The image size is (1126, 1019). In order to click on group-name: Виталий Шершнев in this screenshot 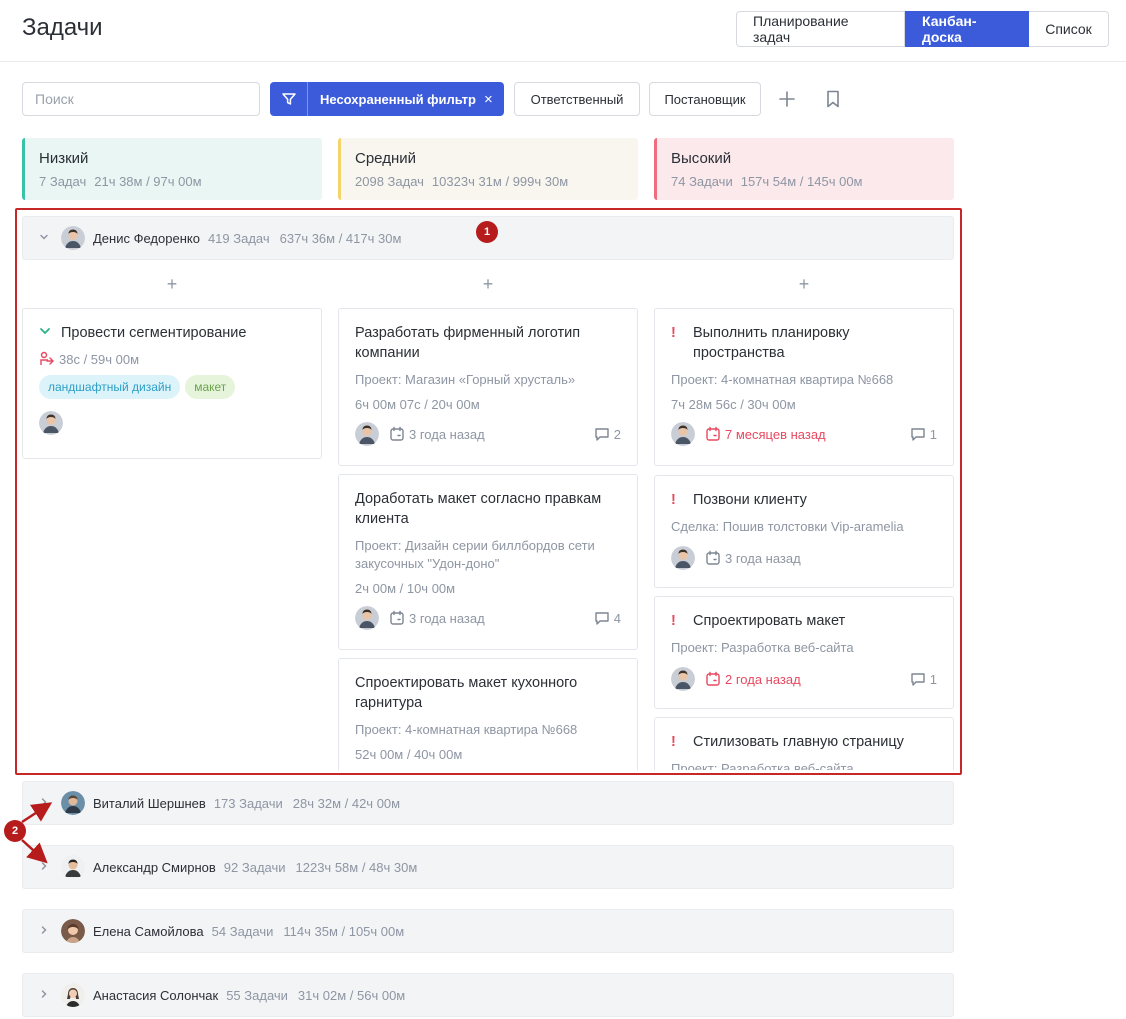, I will do `click(149, 803)`.